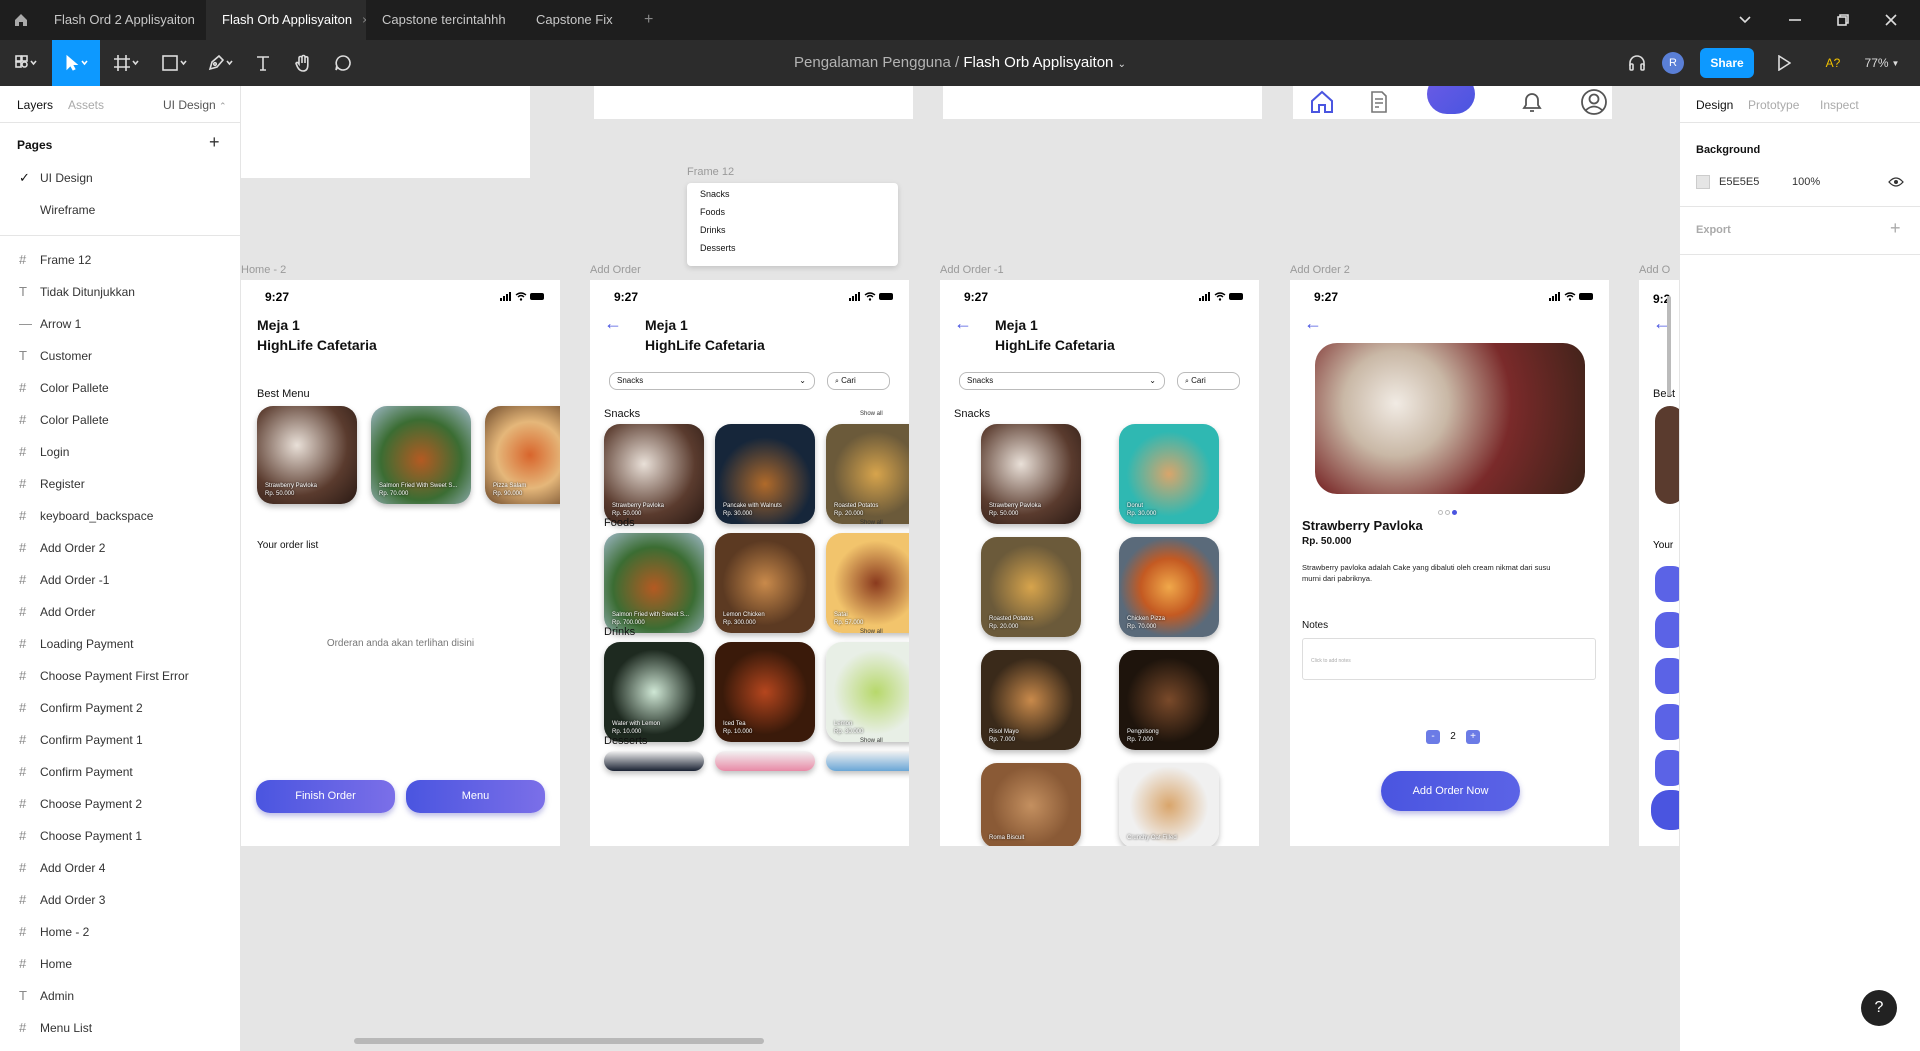 The width and height of the screenshot is (1920, 1051). What do you see at coordinates (120, 452) in the screenshot?
I see `layer-item: # Login` at bounding box center [120, 452].